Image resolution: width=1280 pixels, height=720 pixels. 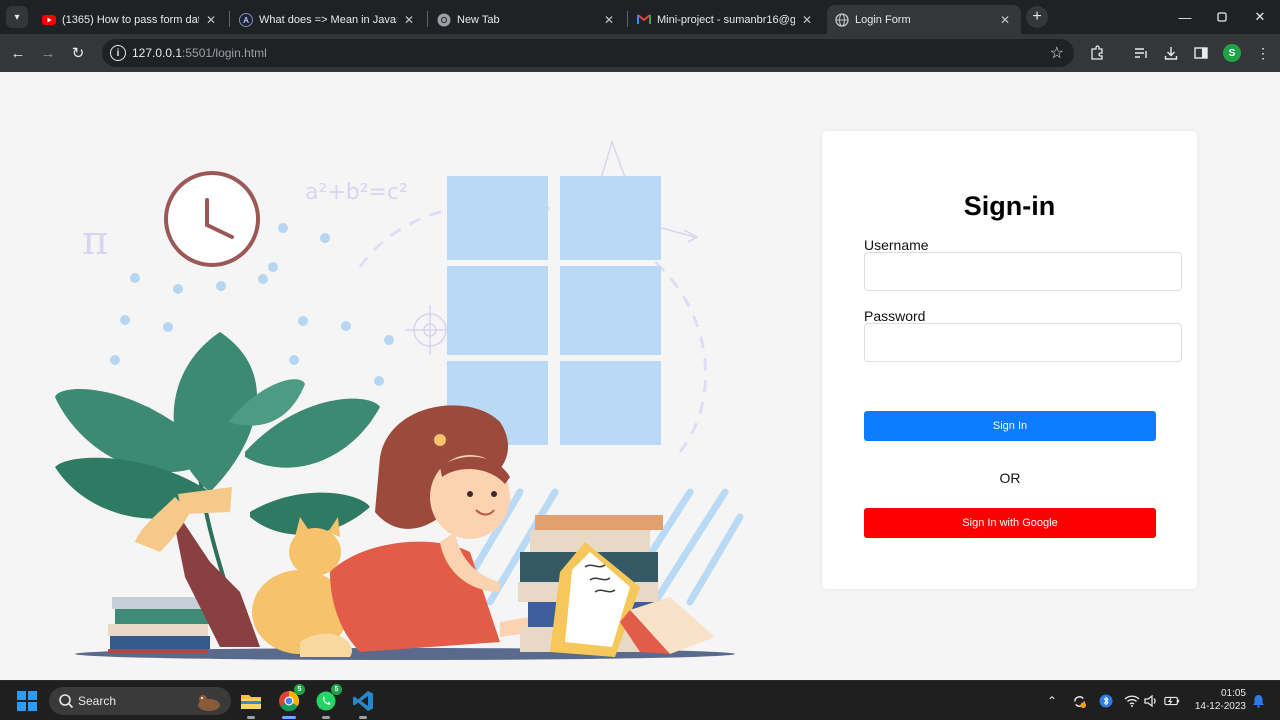 What do you see at coordinates (1023, 342) in the screenshot?
I see `password-input` at bounding box center [1023, 342].